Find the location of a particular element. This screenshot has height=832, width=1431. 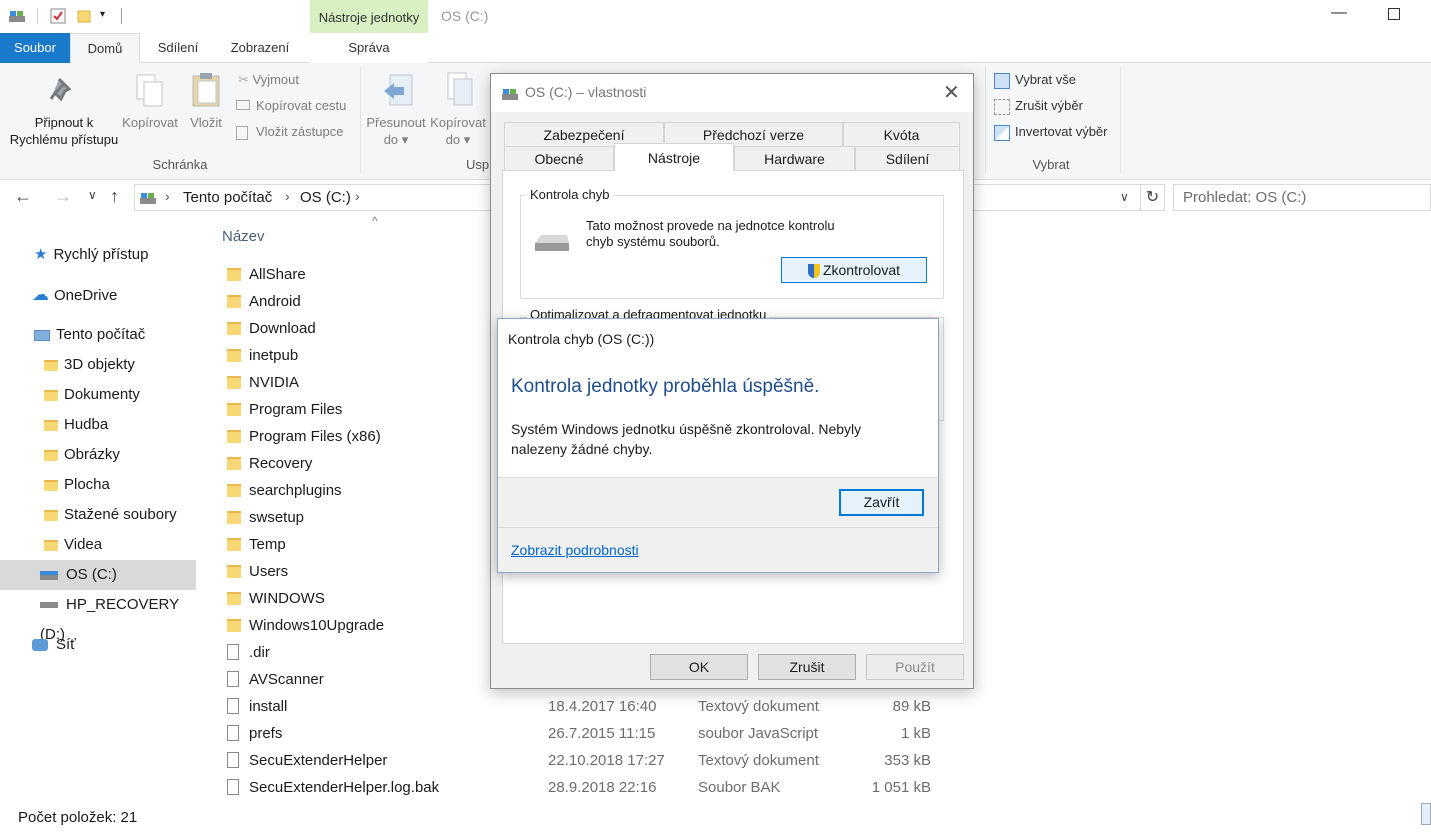

nav-quick-access: ★ Rychlý přístup is located at coordinates (98, 255).